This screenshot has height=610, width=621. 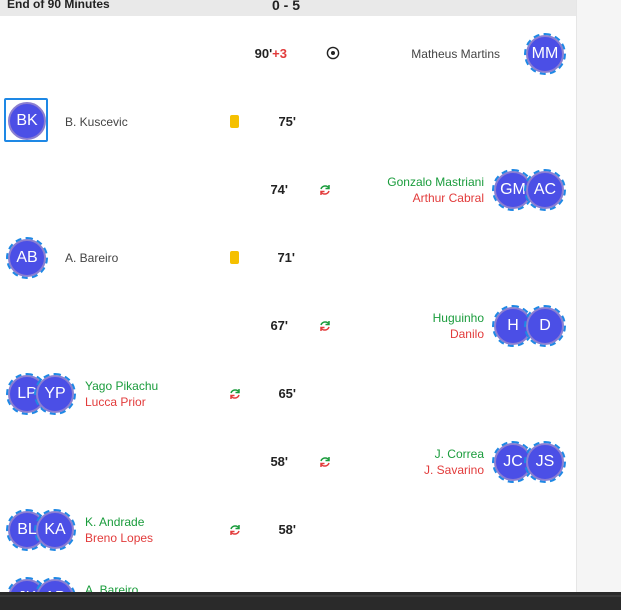 What do you see at coordinates (122, 386) in the screenshot?
I see `player-in-name: Yago Pikachu` at bounding box center [122, 386].